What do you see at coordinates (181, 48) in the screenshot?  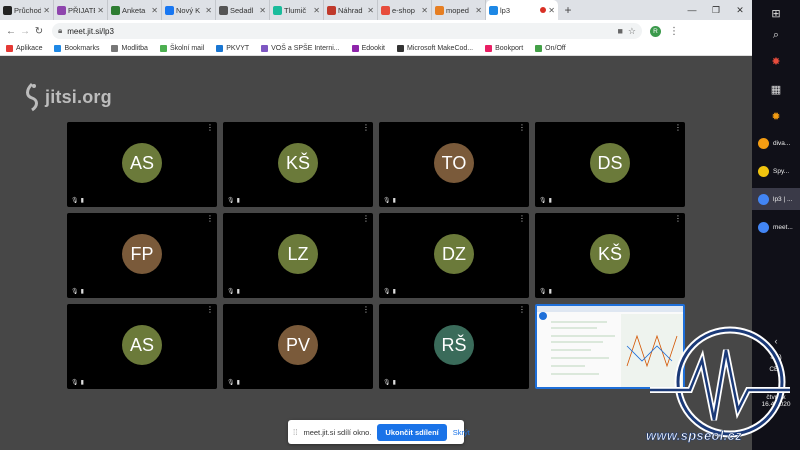 I see `bookmark-item: Školní mail` at bounding box center [181, 48].